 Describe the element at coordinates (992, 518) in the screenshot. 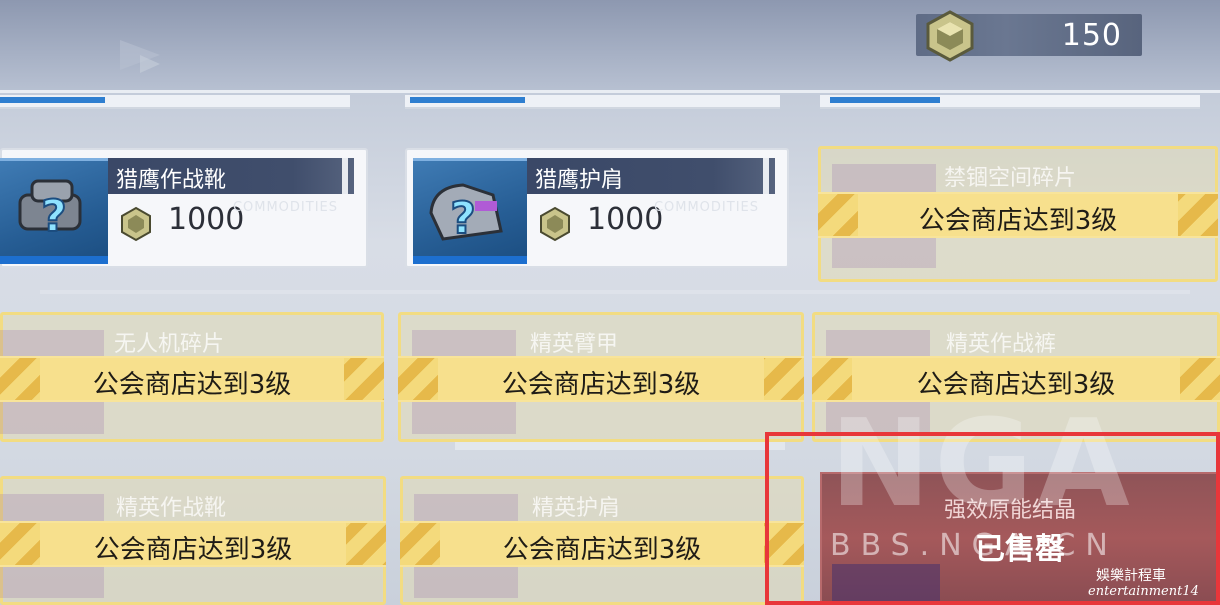

I see `highlight-box` at that location.